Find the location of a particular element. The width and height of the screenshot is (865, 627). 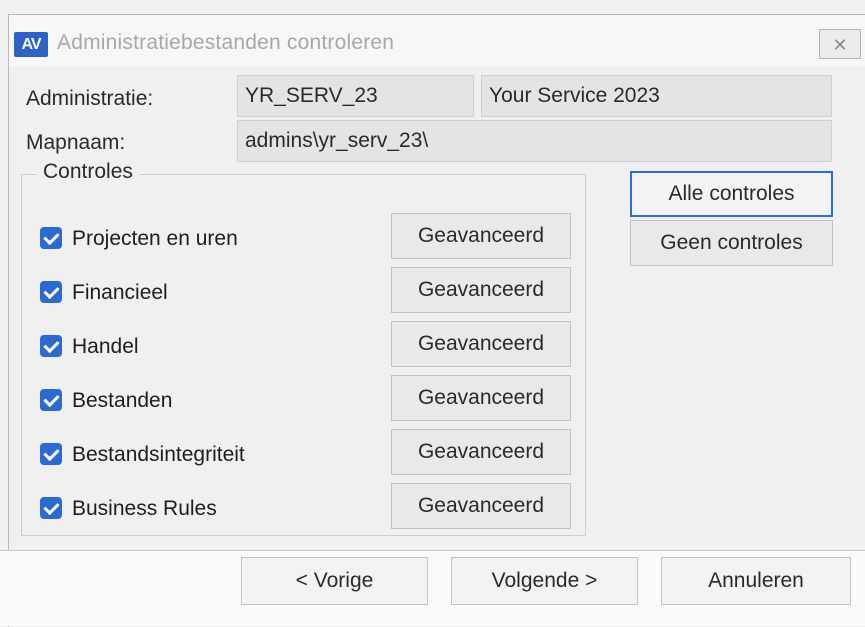

checkbox-label: Financieel is located at coordinates (120, 293).